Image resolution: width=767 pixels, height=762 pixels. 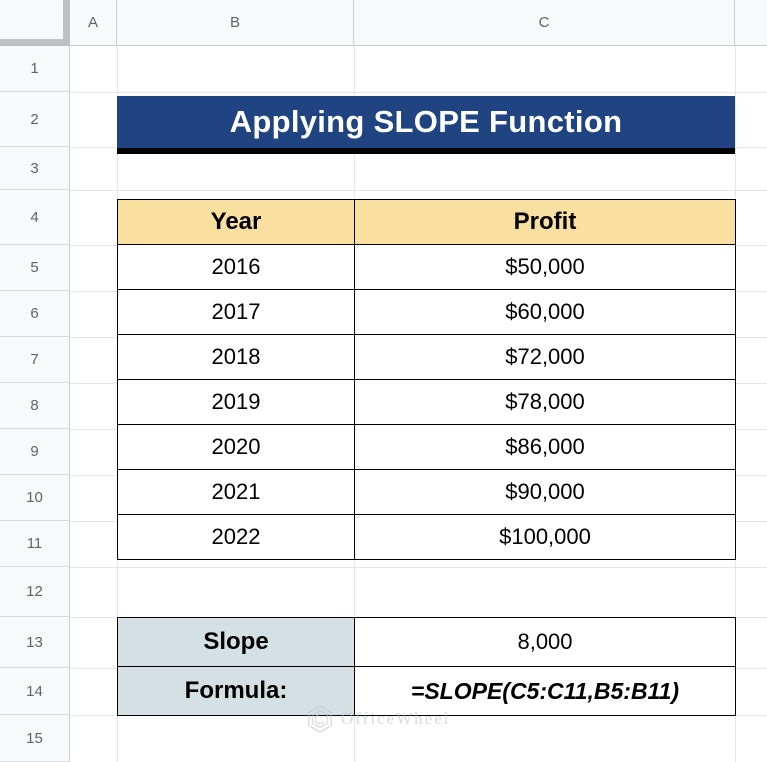 What do you see at coordinates (545, 267) in the screenshot?
I see `cell-profit: $50,000` at bounding box center [545, 267].